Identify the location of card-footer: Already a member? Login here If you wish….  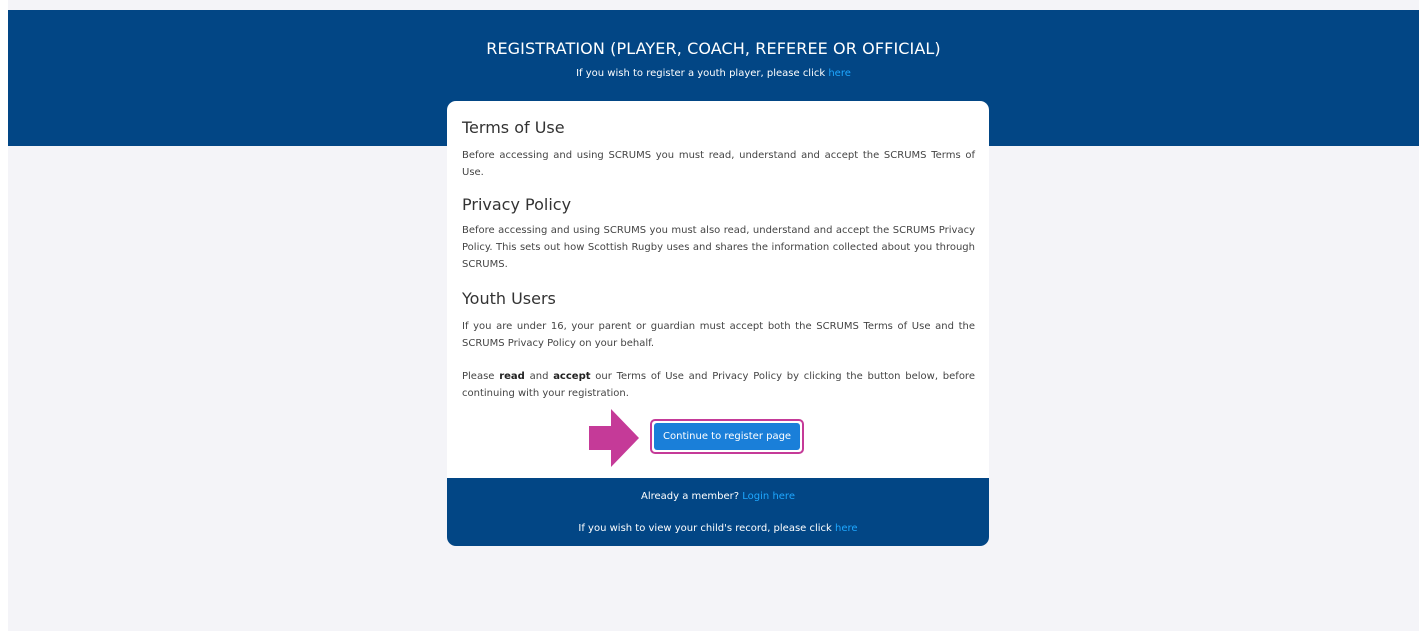
(718, 512).